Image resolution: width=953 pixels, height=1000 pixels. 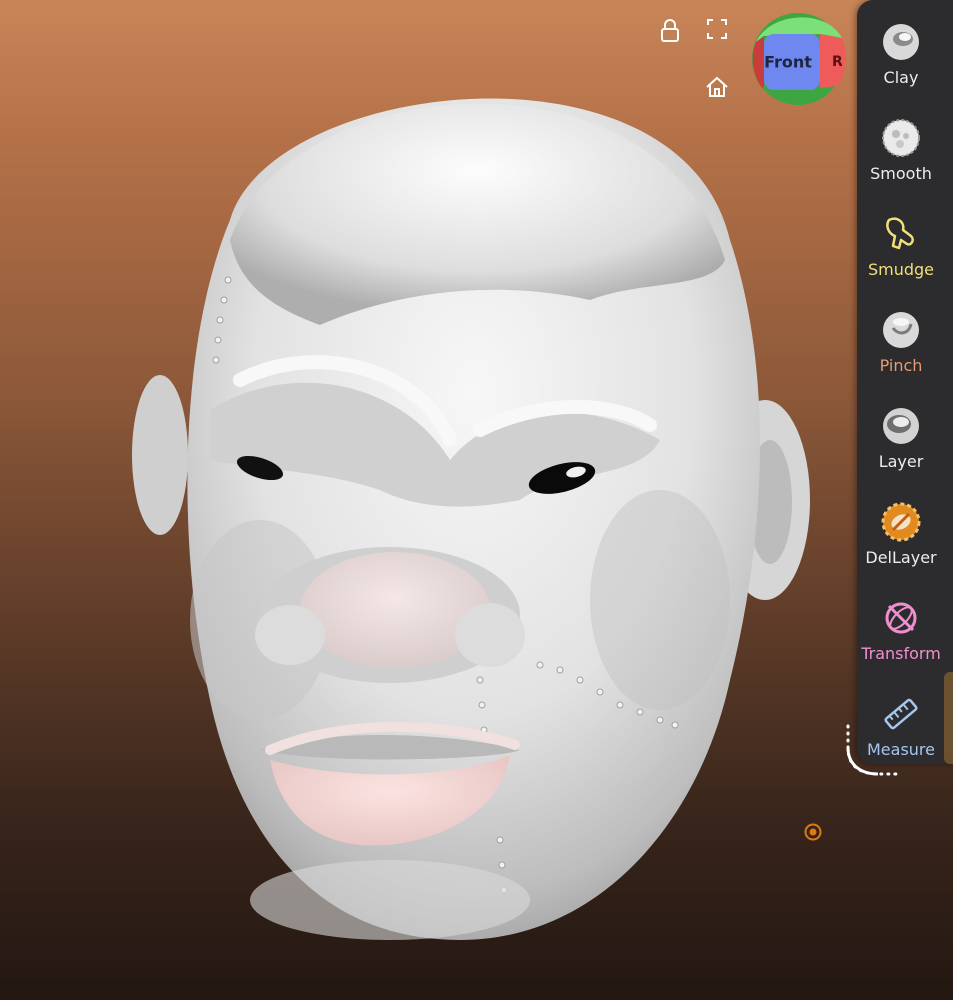 I want to click on panel-collapse-tab, so click(x=948, y=718).